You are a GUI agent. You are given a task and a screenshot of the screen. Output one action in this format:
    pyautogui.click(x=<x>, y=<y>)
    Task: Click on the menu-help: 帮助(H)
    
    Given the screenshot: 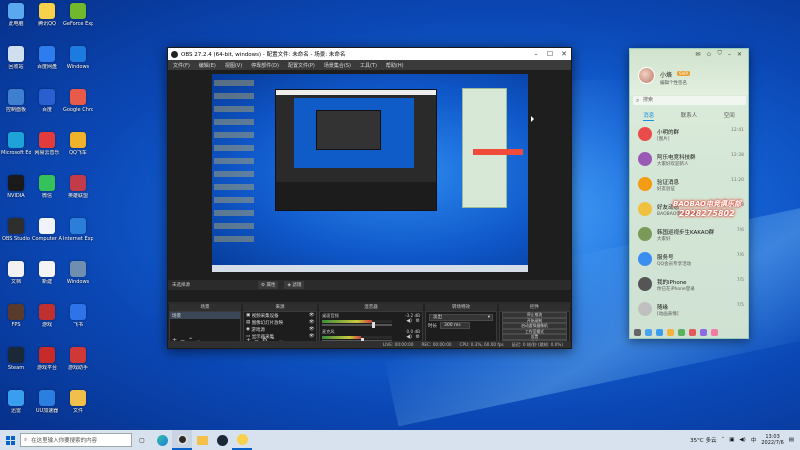 What is the action you would take?
    pyautogui.click(x=395, y=65)
    